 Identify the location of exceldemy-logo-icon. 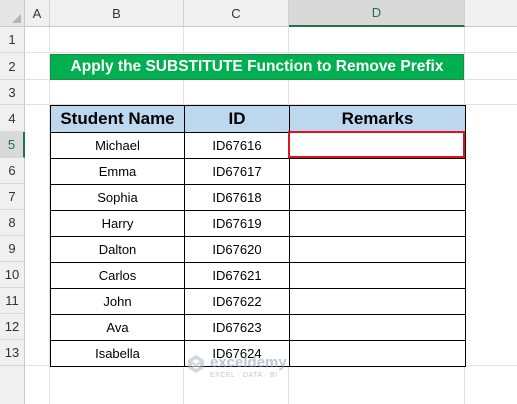
(196, 366).